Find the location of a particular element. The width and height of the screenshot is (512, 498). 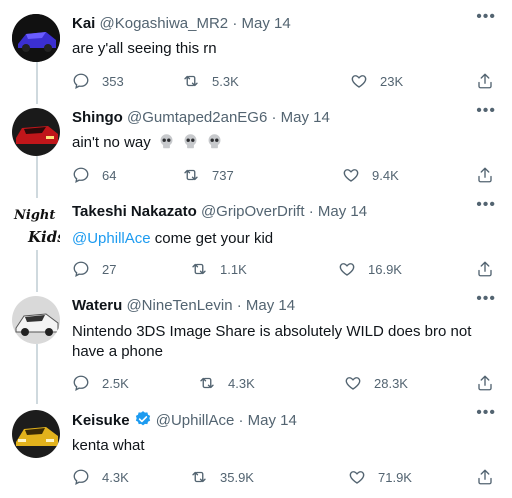

reply-count: 353 is located at coordinates (113, 81).